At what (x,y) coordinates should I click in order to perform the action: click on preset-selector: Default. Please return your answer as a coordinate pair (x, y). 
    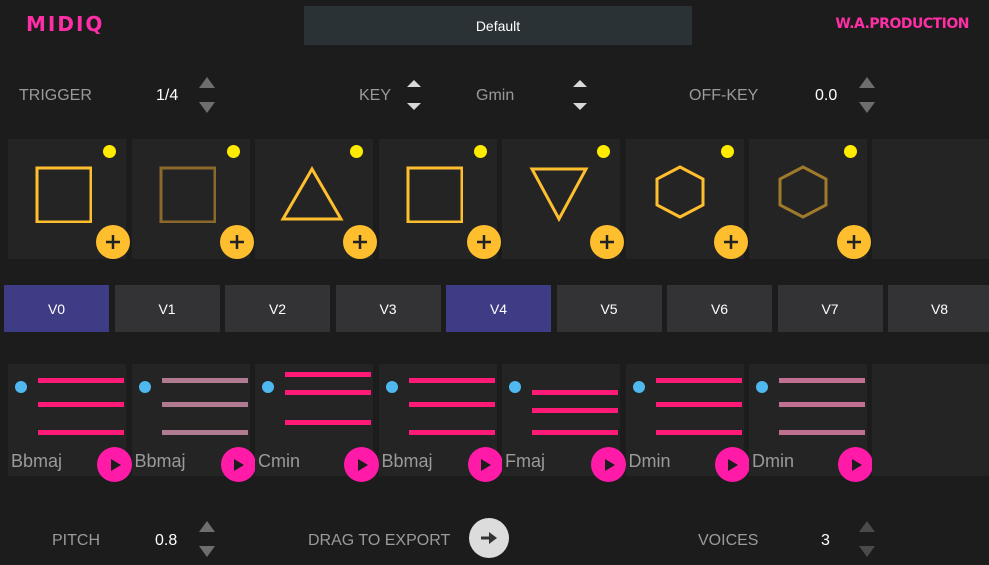
    Looking at the image, I should click on (498, 25).